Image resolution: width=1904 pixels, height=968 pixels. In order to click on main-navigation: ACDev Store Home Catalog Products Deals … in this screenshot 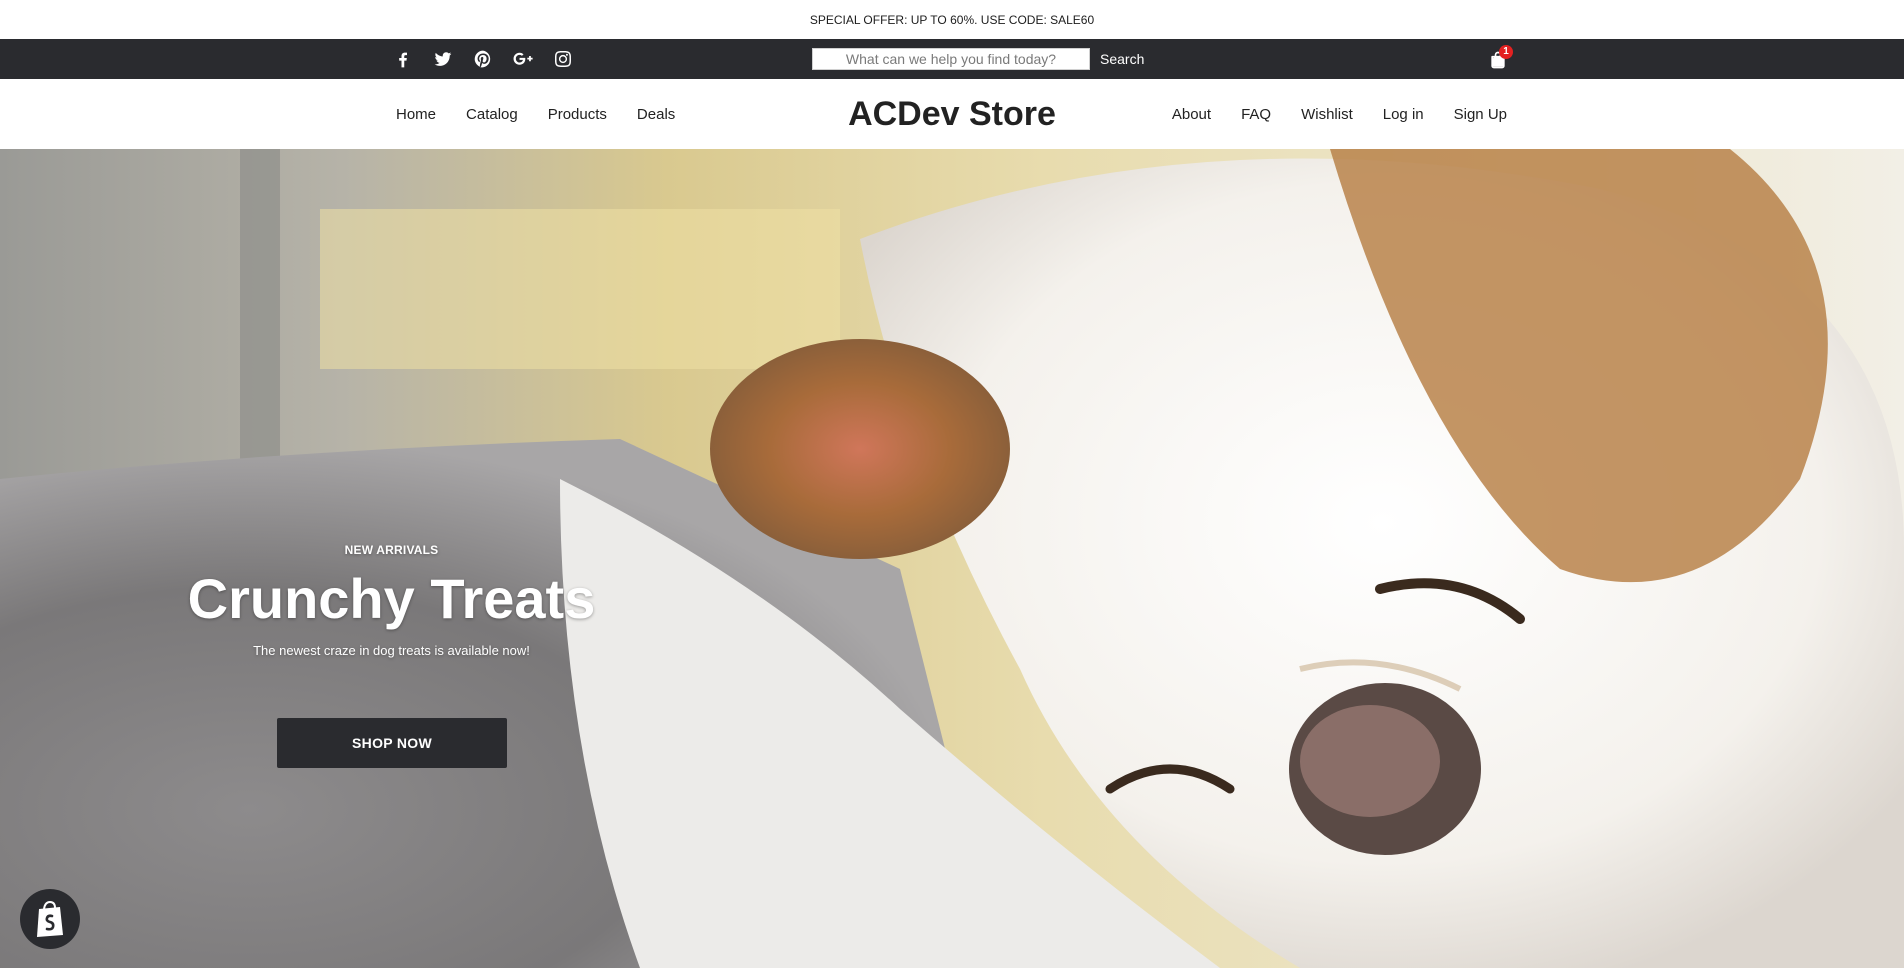, I will do `click(952, 114)`.